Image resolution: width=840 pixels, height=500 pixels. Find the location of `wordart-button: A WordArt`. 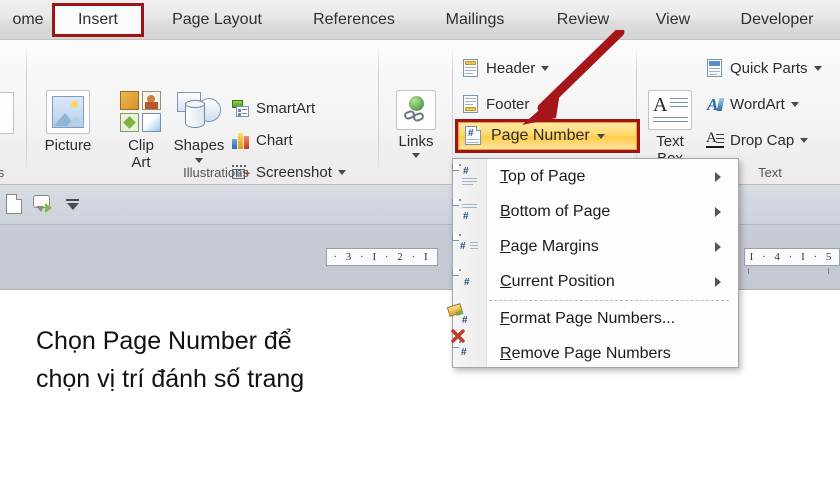

wordart-button: A WordArt is located at coordinates (752, 104).